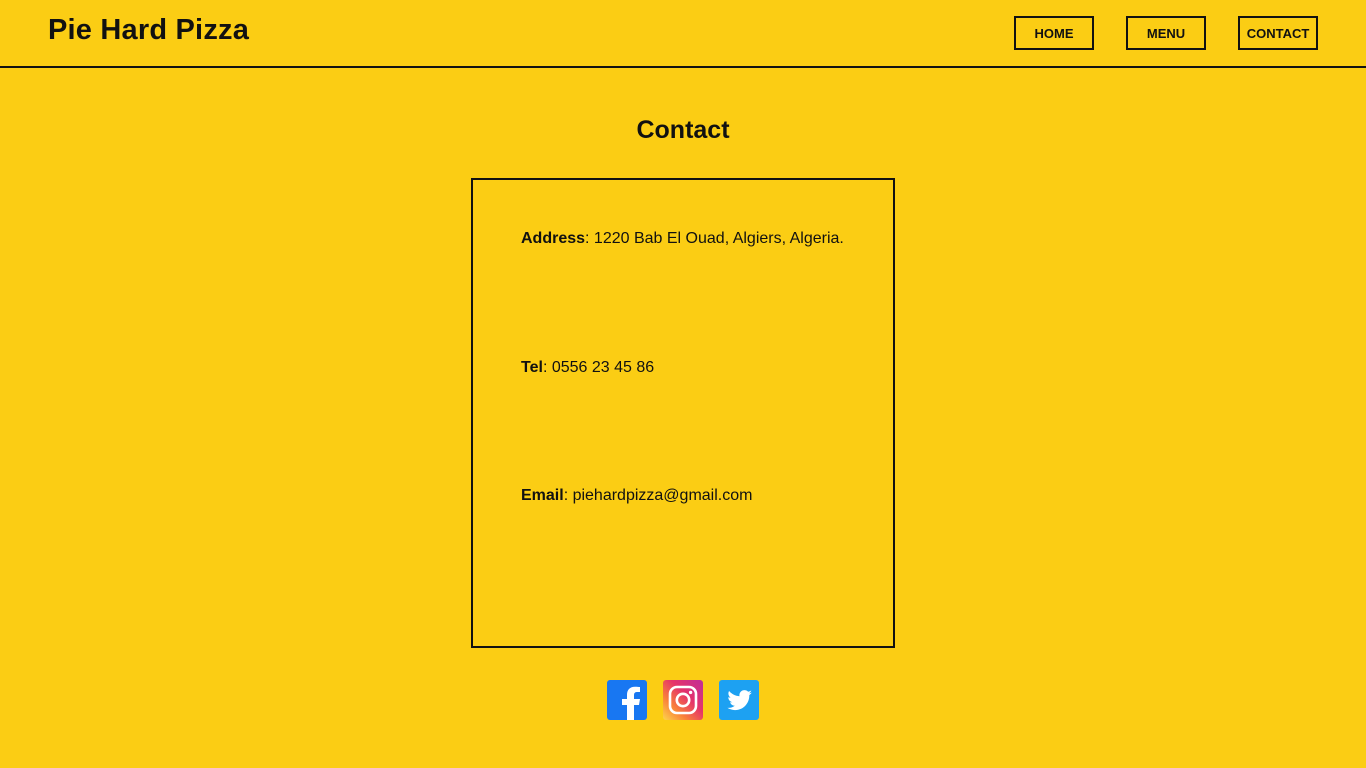  Describe the element at coordinates (553, 238) in the screenshot. I see `address-label: Address` at that location.